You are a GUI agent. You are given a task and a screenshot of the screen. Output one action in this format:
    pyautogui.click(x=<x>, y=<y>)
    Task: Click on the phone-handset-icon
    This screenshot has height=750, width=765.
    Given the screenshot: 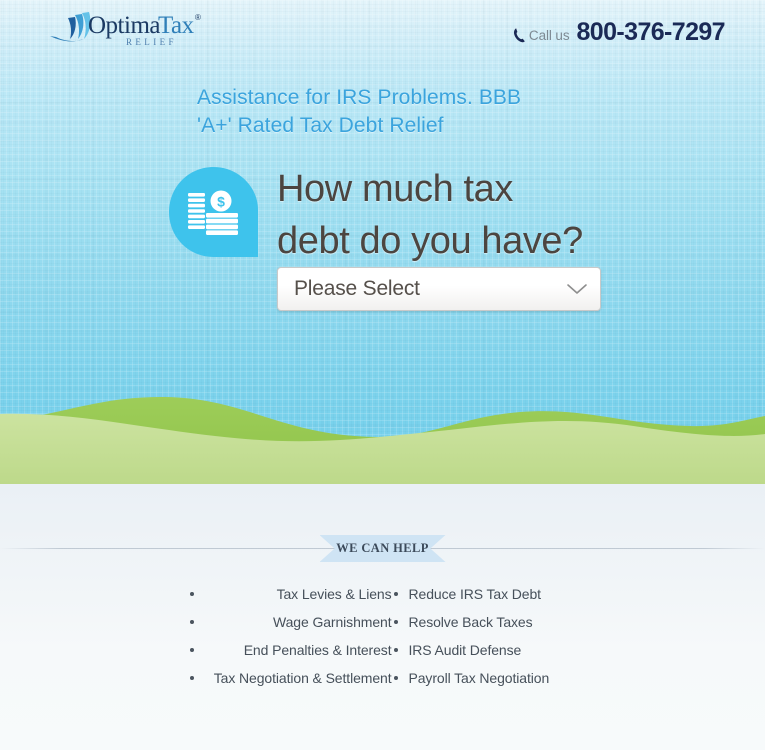 What is the action you would take?
    pyautogui.click(x=519, y=35)
    